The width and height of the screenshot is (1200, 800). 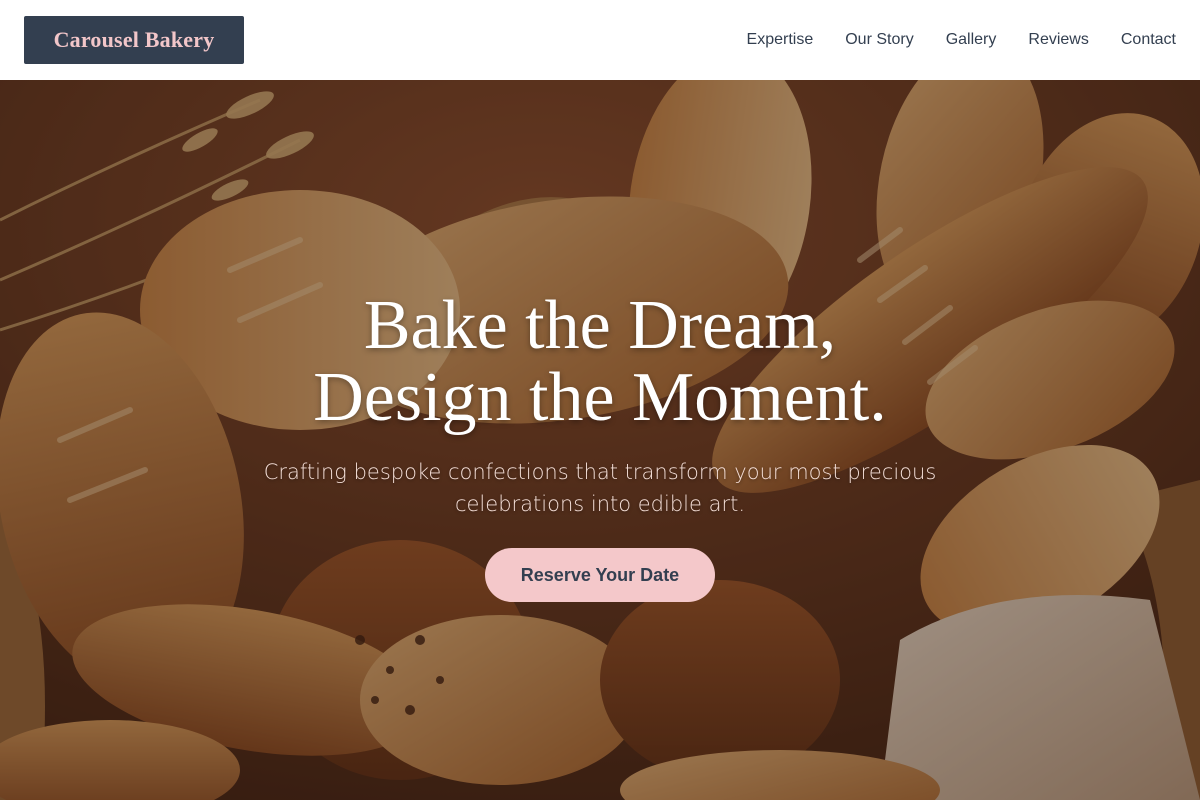 What do you see at coordinates (1148, 40) in the screenshot?
I see `nav-contact: Contact` at bounding box center [1148, 40].